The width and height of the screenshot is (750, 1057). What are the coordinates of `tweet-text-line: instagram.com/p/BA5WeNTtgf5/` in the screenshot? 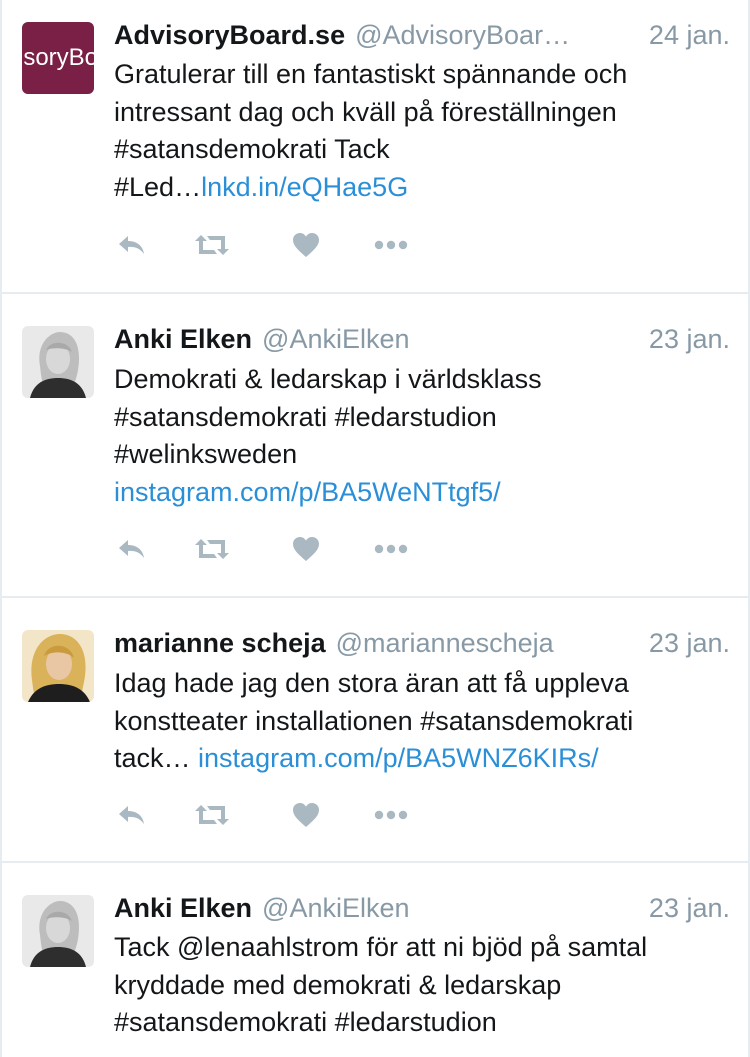 It's located at (421, 493).